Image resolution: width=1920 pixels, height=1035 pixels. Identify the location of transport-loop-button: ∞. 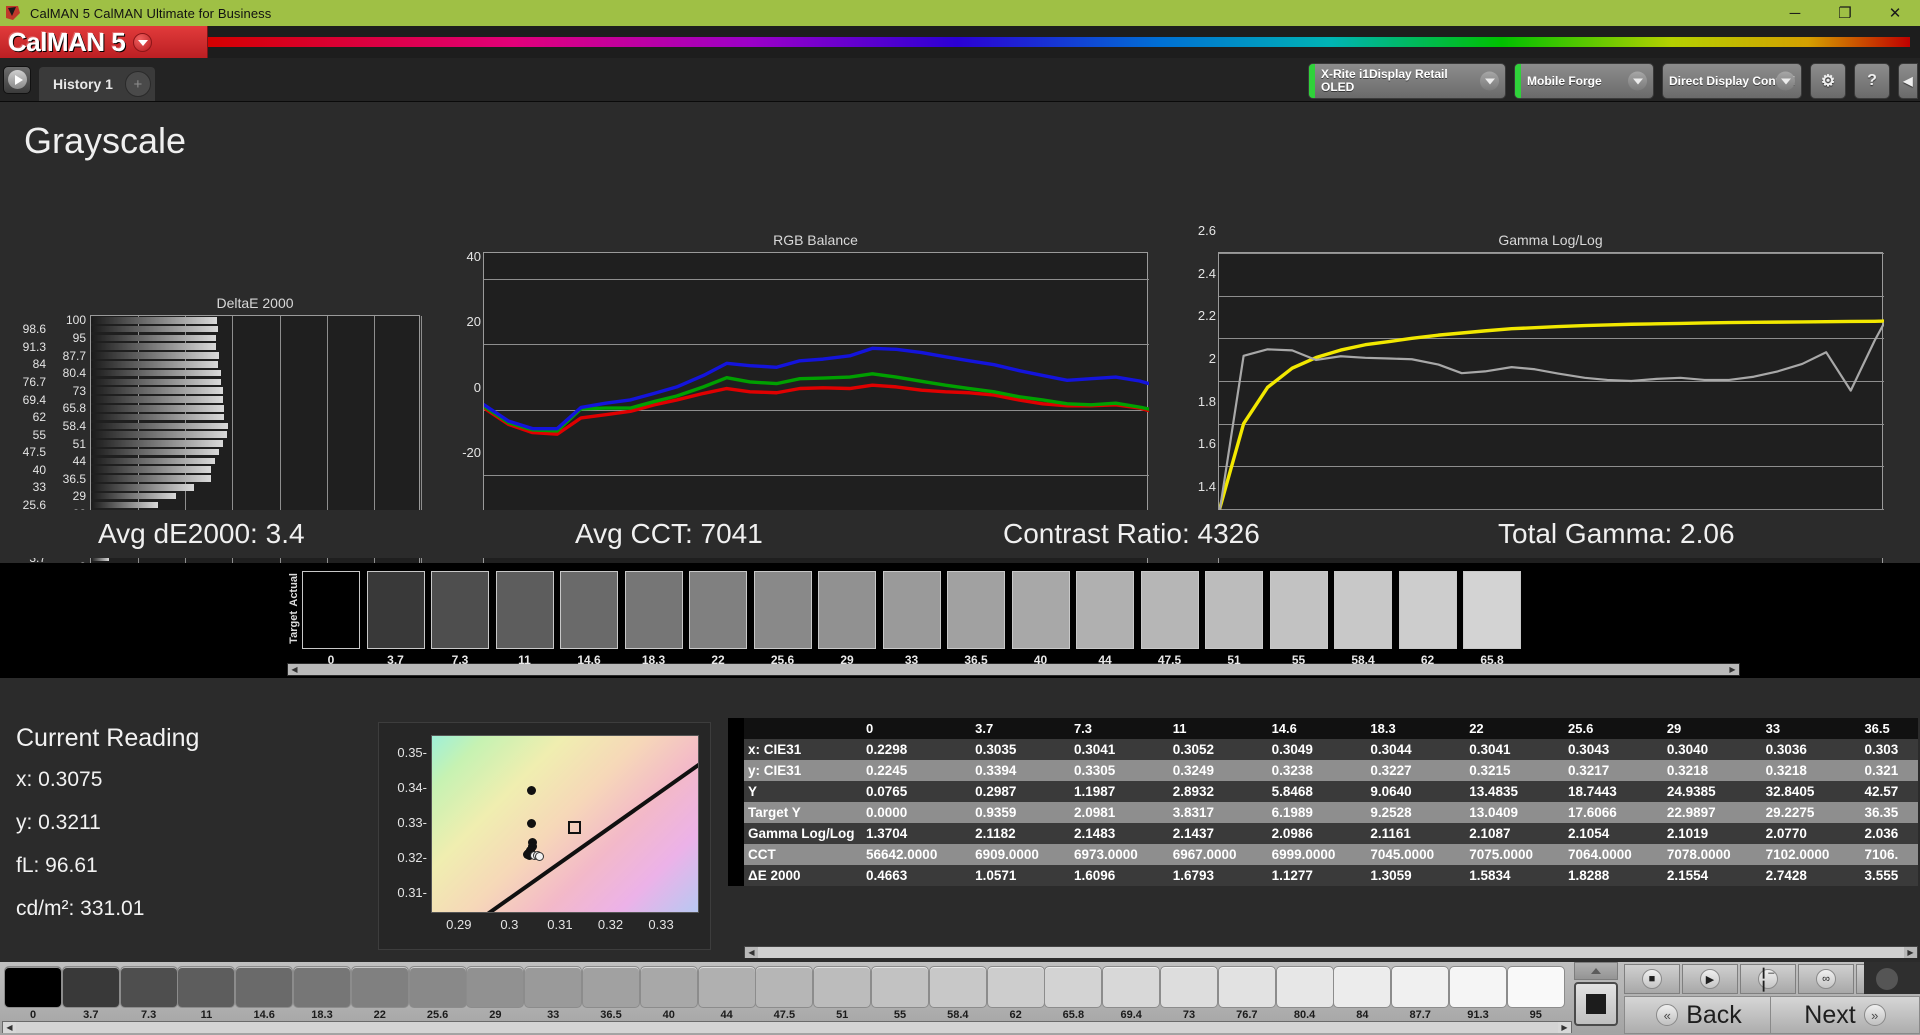
(1826, 979).